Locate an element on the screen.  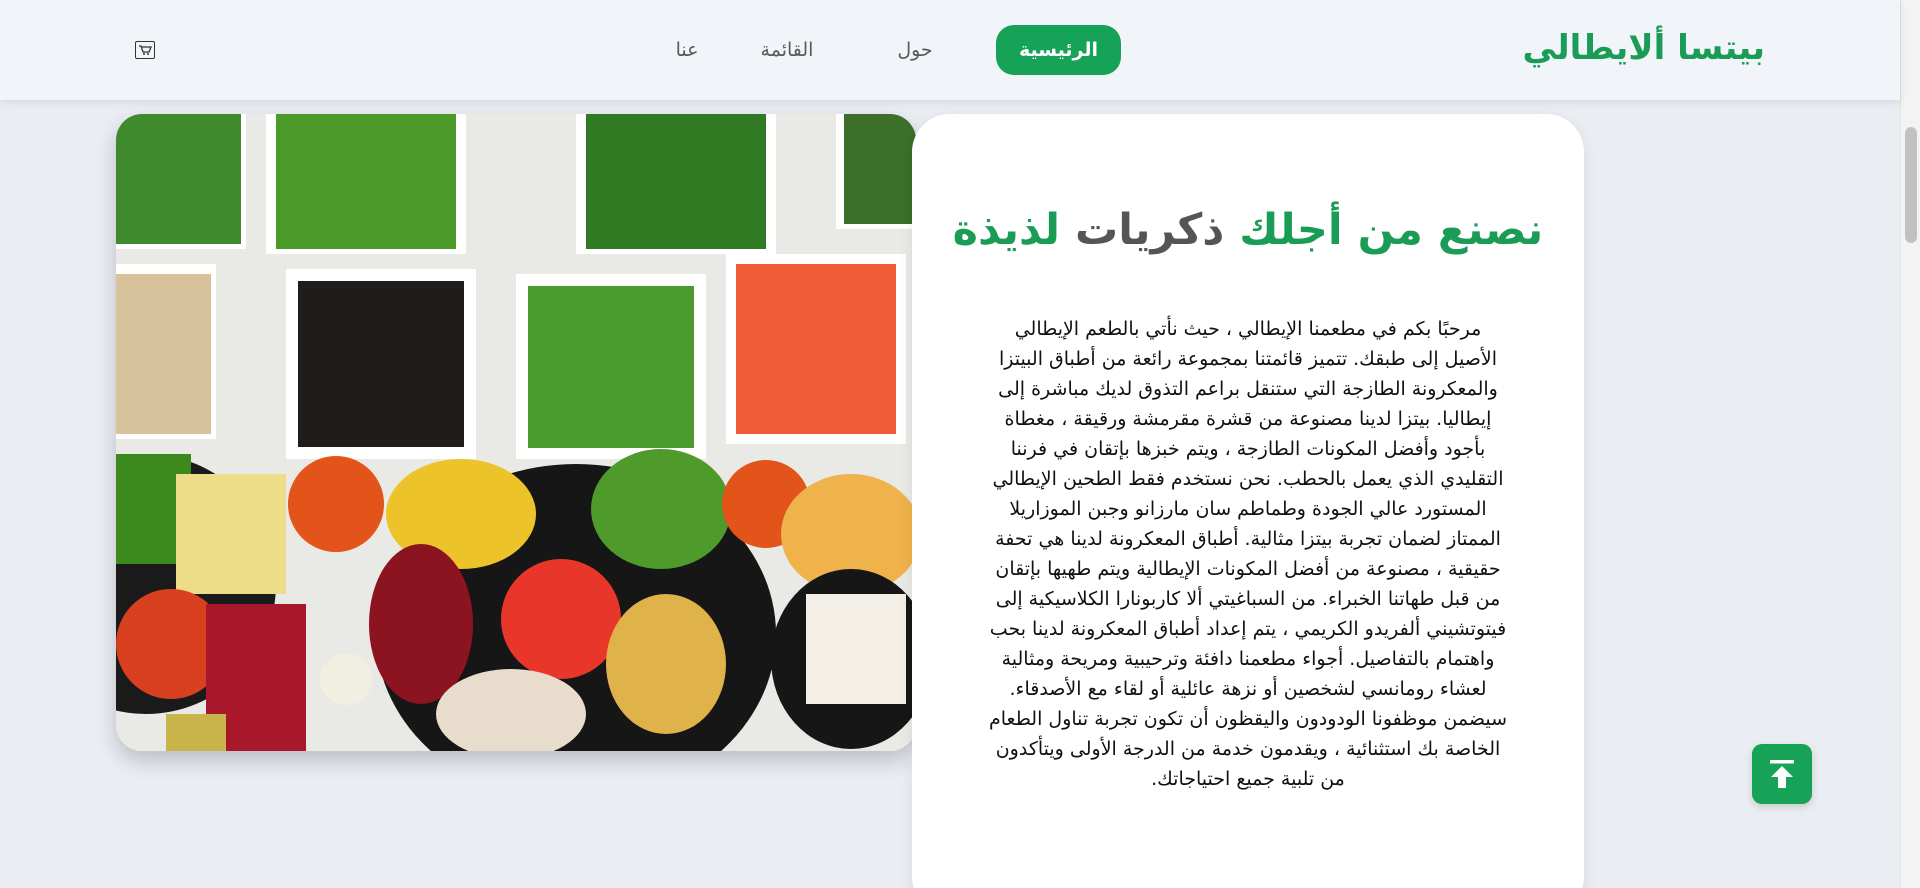
title-part-3: ذكريات is located at coordinates (1150, 230).